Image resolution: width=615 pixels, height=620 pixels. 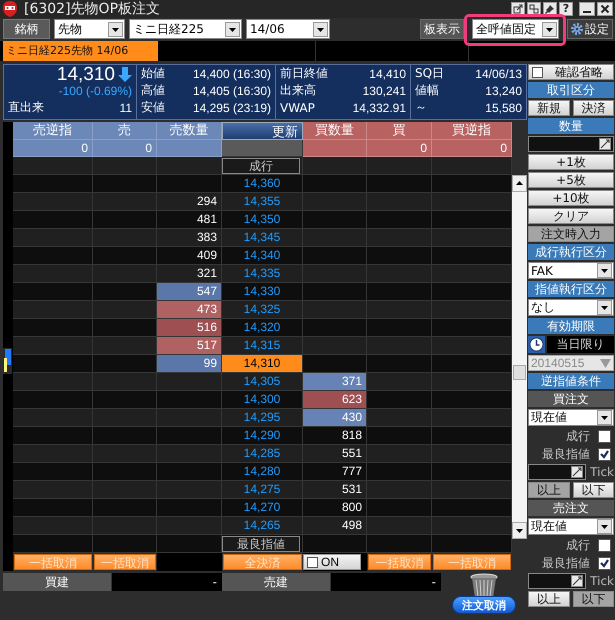 What do you see at coordinates (276, 582) in the screenshot?
I see `position-label: 売建` at bounding box center [276, 582].